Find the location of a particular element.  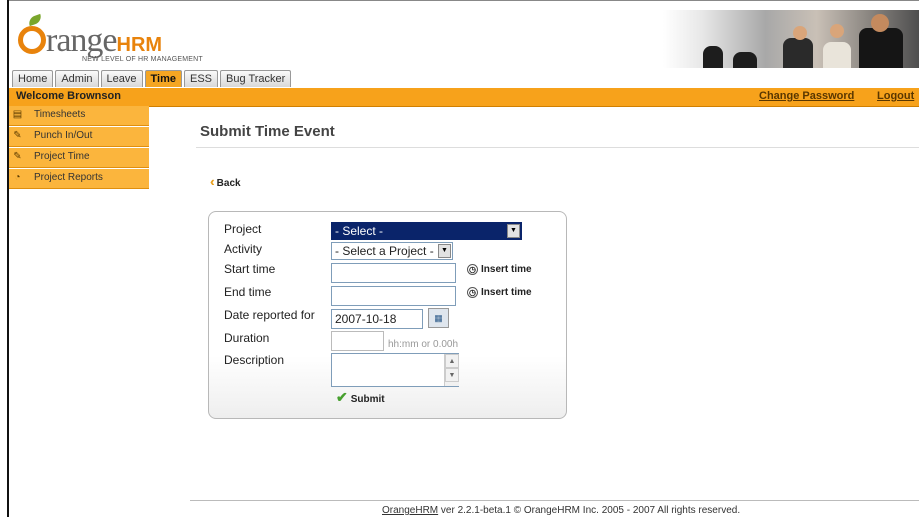

logo-tagline: NEW LEVEL OF HR MANAGEMENT is located at coordinates (142, 59).